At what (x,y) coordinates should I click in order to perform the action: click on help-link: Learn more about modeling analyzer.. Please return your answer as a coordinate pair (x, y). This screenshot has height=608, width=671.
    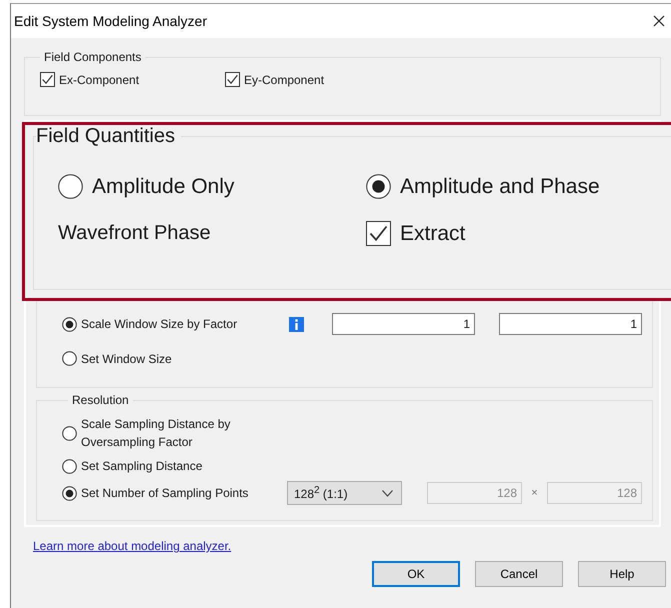
    Looking at the image, I should click on (132, 546).